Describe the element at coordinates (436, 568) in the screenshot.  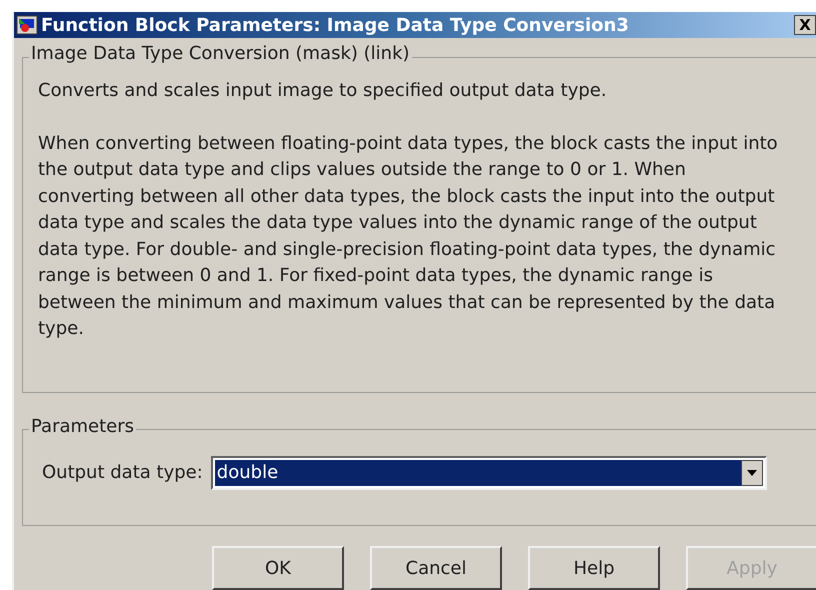
I see `dialog-button: Cancel` at that location.